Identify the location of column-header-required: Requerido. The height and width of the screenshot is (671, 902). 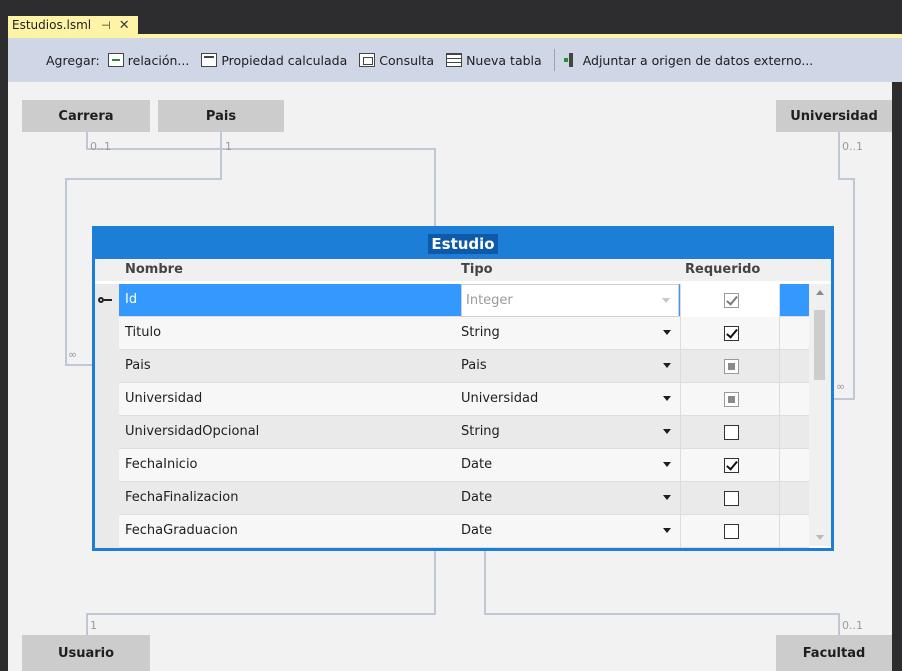
(722, 269).